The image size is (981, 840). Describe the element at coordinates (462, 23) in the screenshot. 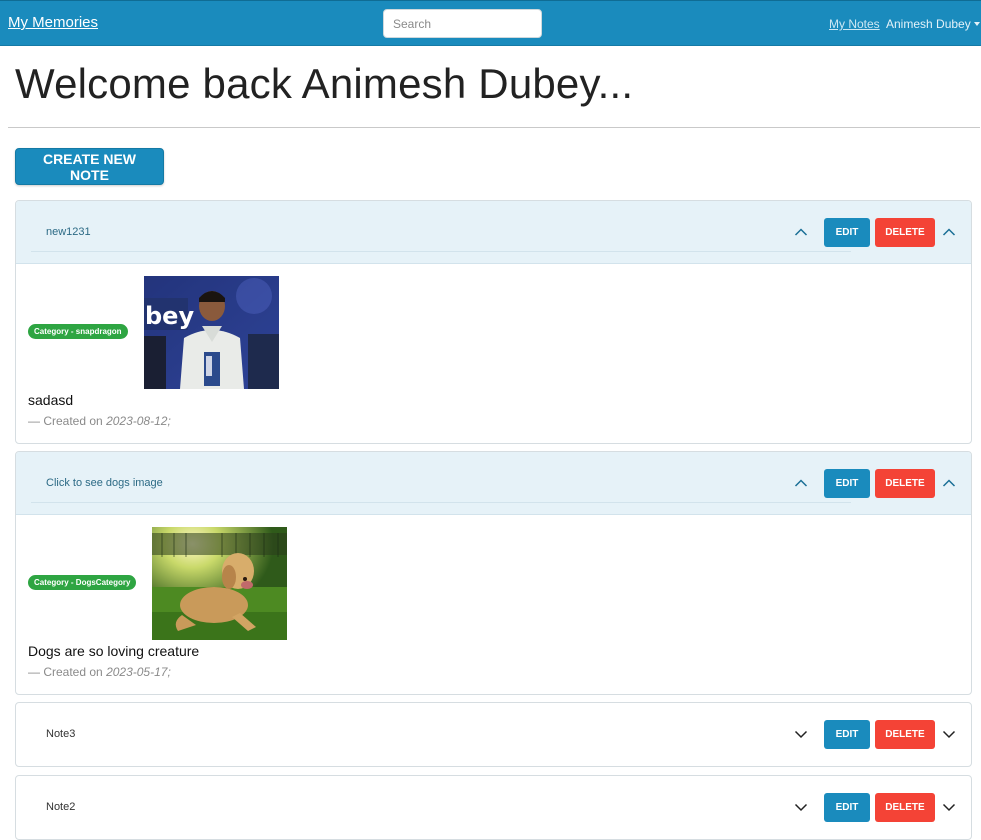

I see `search-input` at that location.